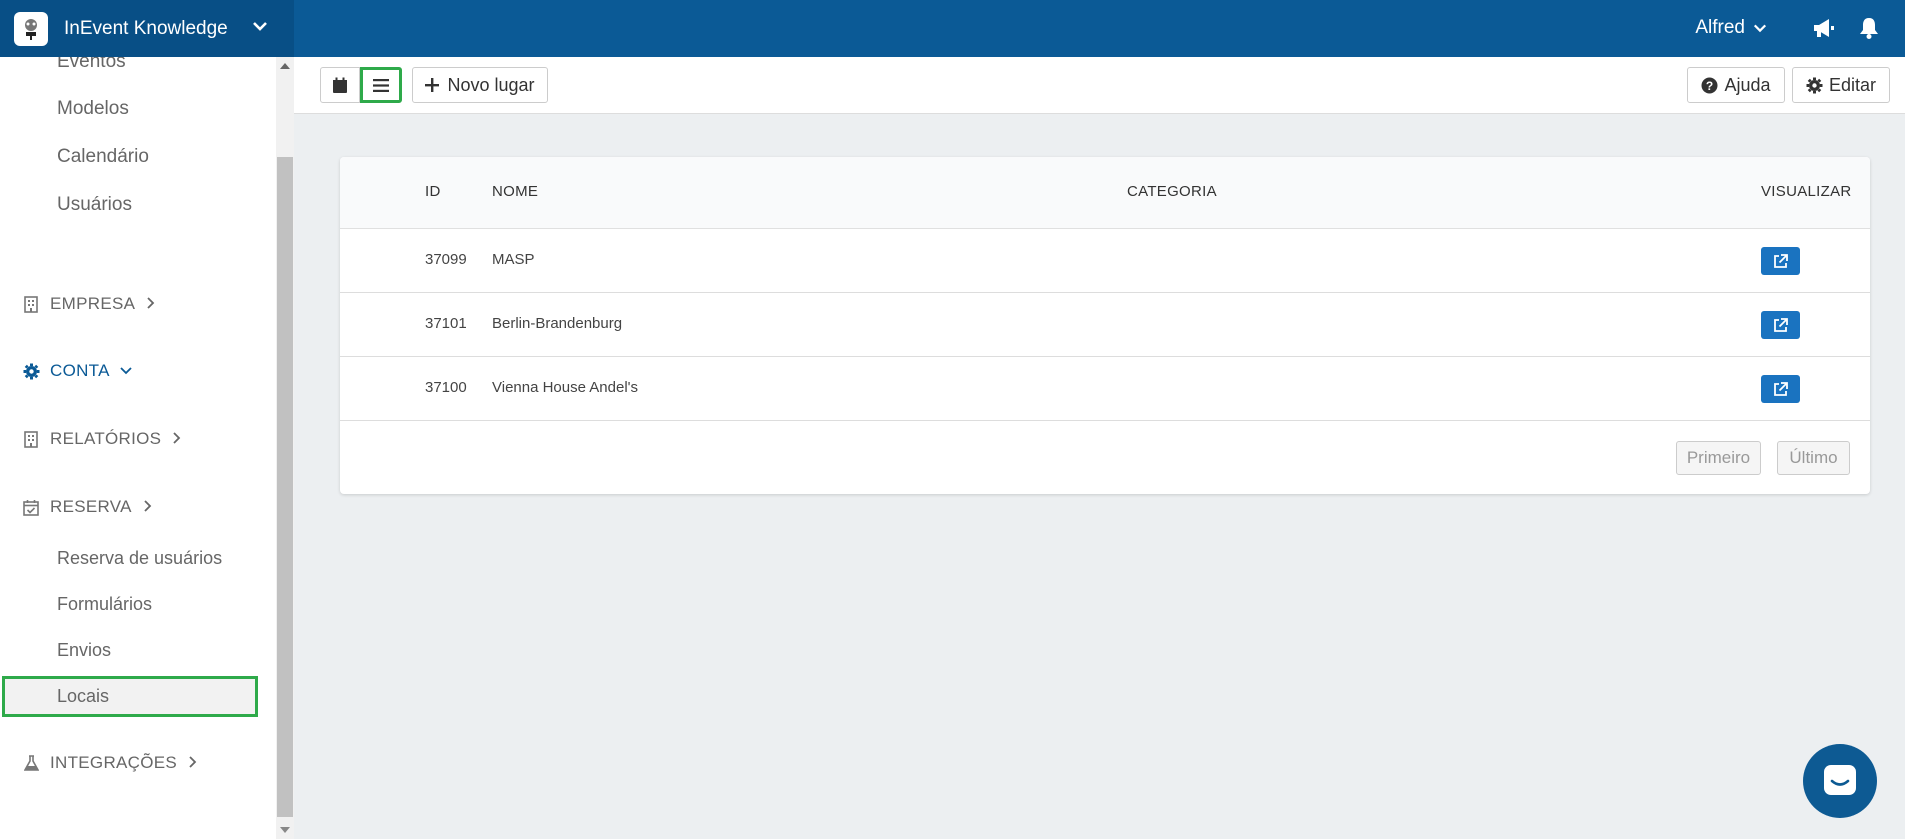  I want to click on sidebar-item-usuarios: Usuários, so click(94, 205).